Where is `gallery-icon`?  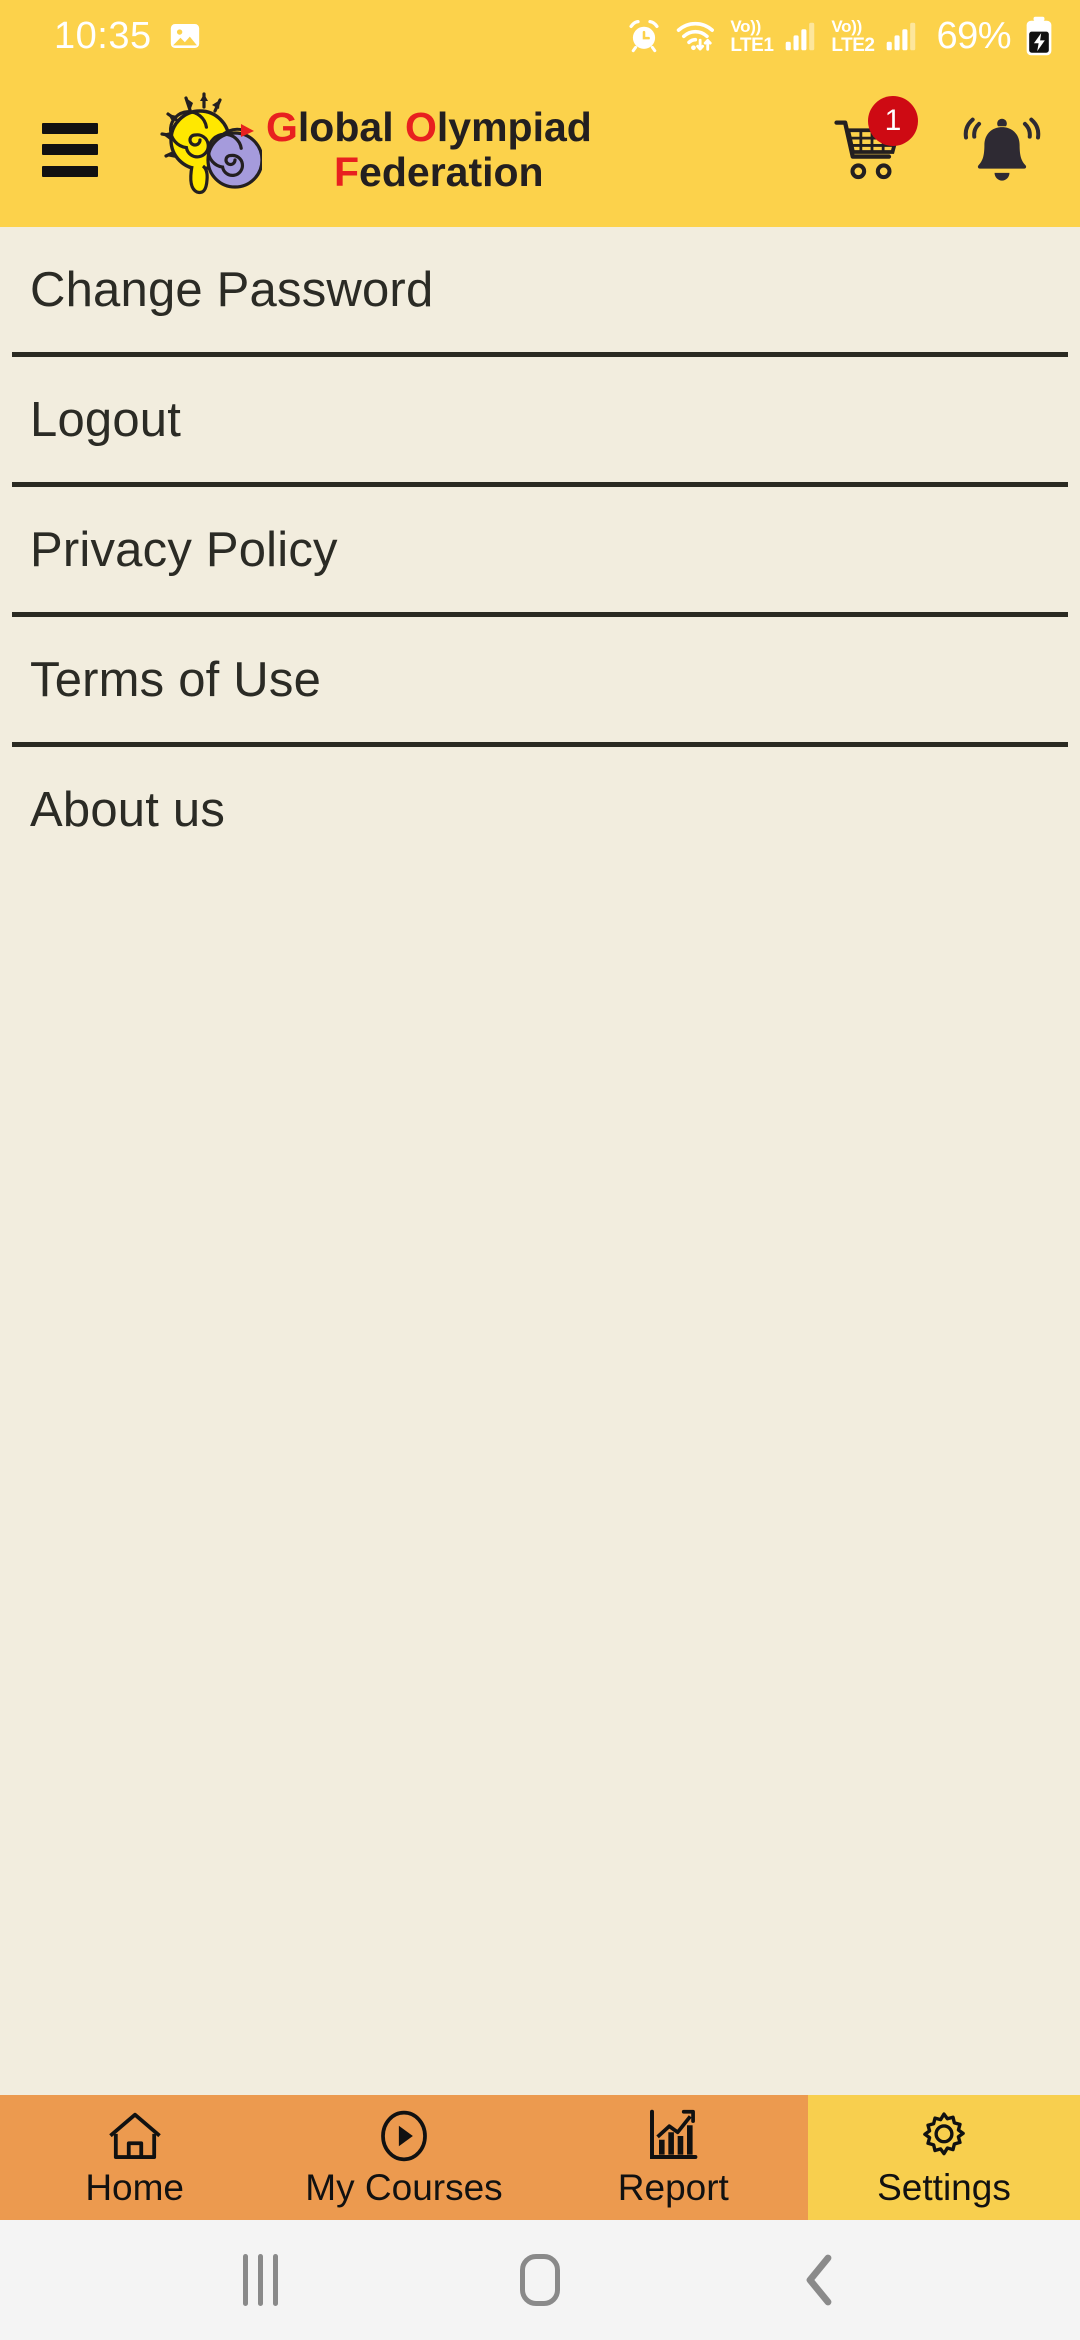 gallery-icon is located at coordinates (185, 36).